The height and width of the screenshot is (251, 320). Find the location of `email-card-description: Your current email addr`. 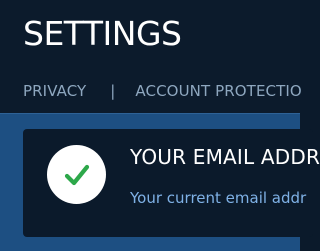

email-card-description: Your current email addr is located at coordinates (218, 198).